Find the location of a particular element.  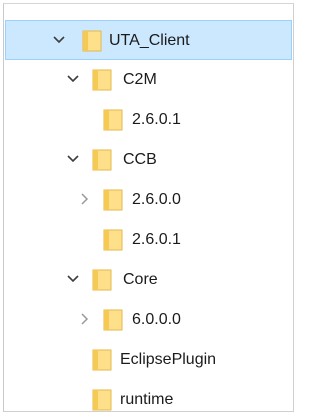

tree-item-uta-client: UTA_Client is located at coordinates (148, 40).